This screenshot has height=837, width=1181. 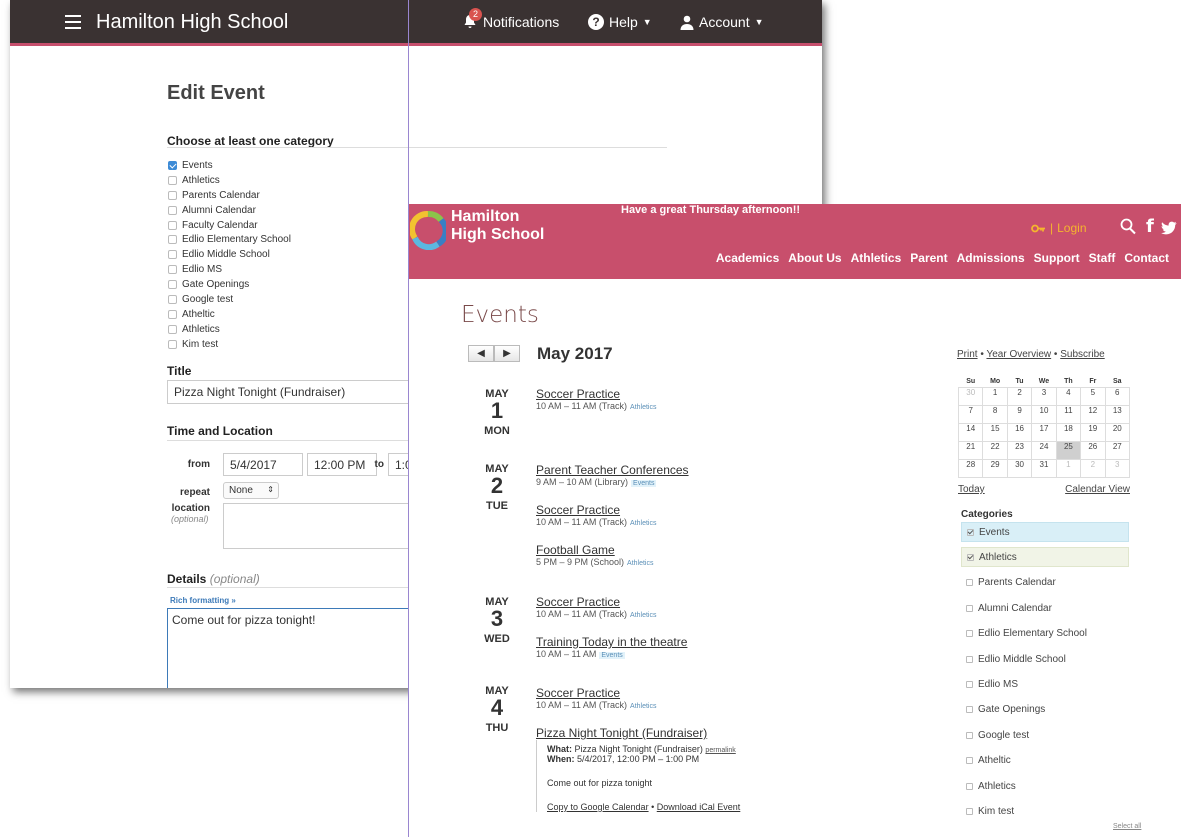 I want to click on calendar-day: 23, so click(x=1019, y=450).